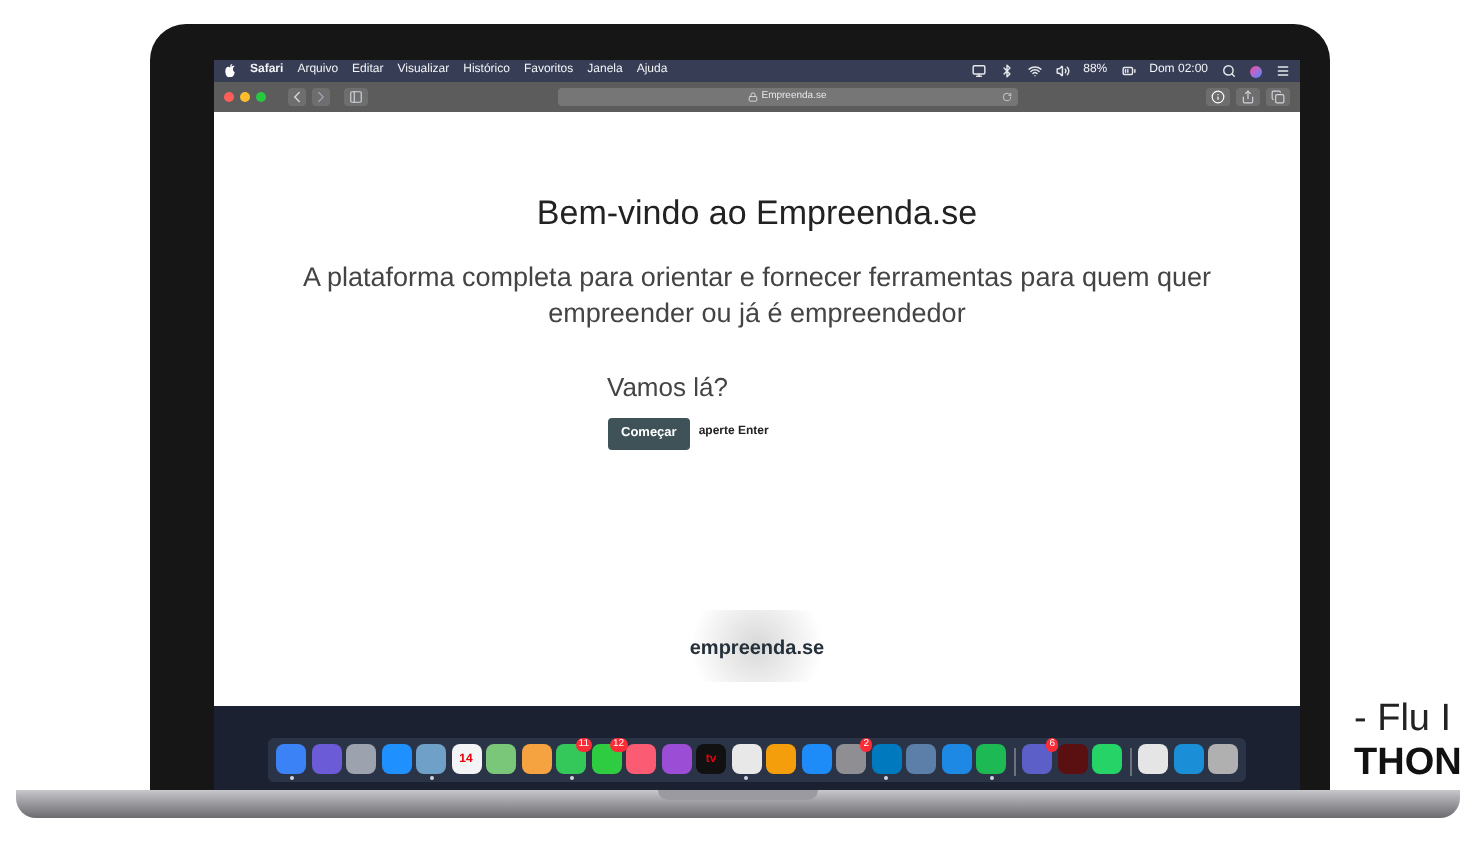 This screenshot has width=1476, height=854. Describe the element at coordinates (356, 97) in the screenshot. I see `sidebar-icon` at that location.